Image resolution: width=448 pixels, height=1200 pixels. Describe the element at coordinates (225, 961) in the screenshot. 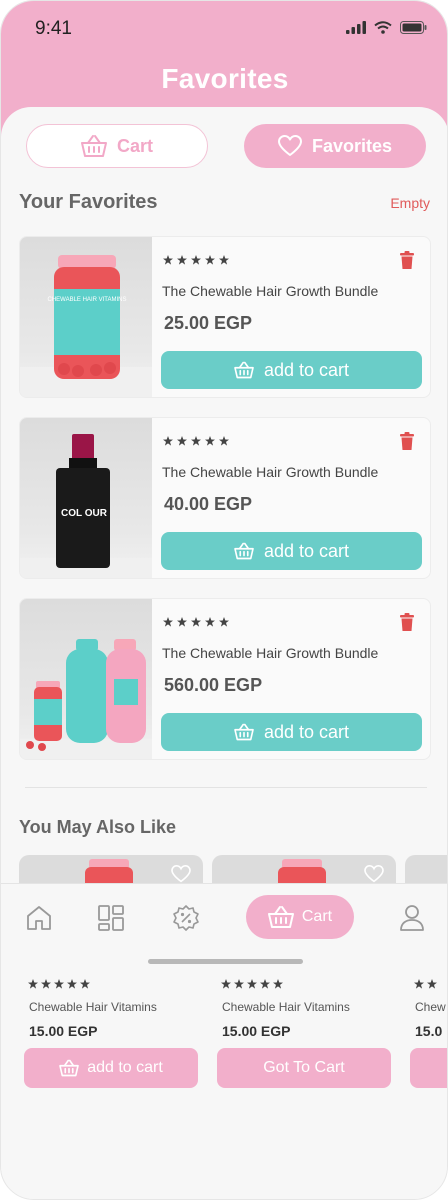

I see `home-indicator` at that location.